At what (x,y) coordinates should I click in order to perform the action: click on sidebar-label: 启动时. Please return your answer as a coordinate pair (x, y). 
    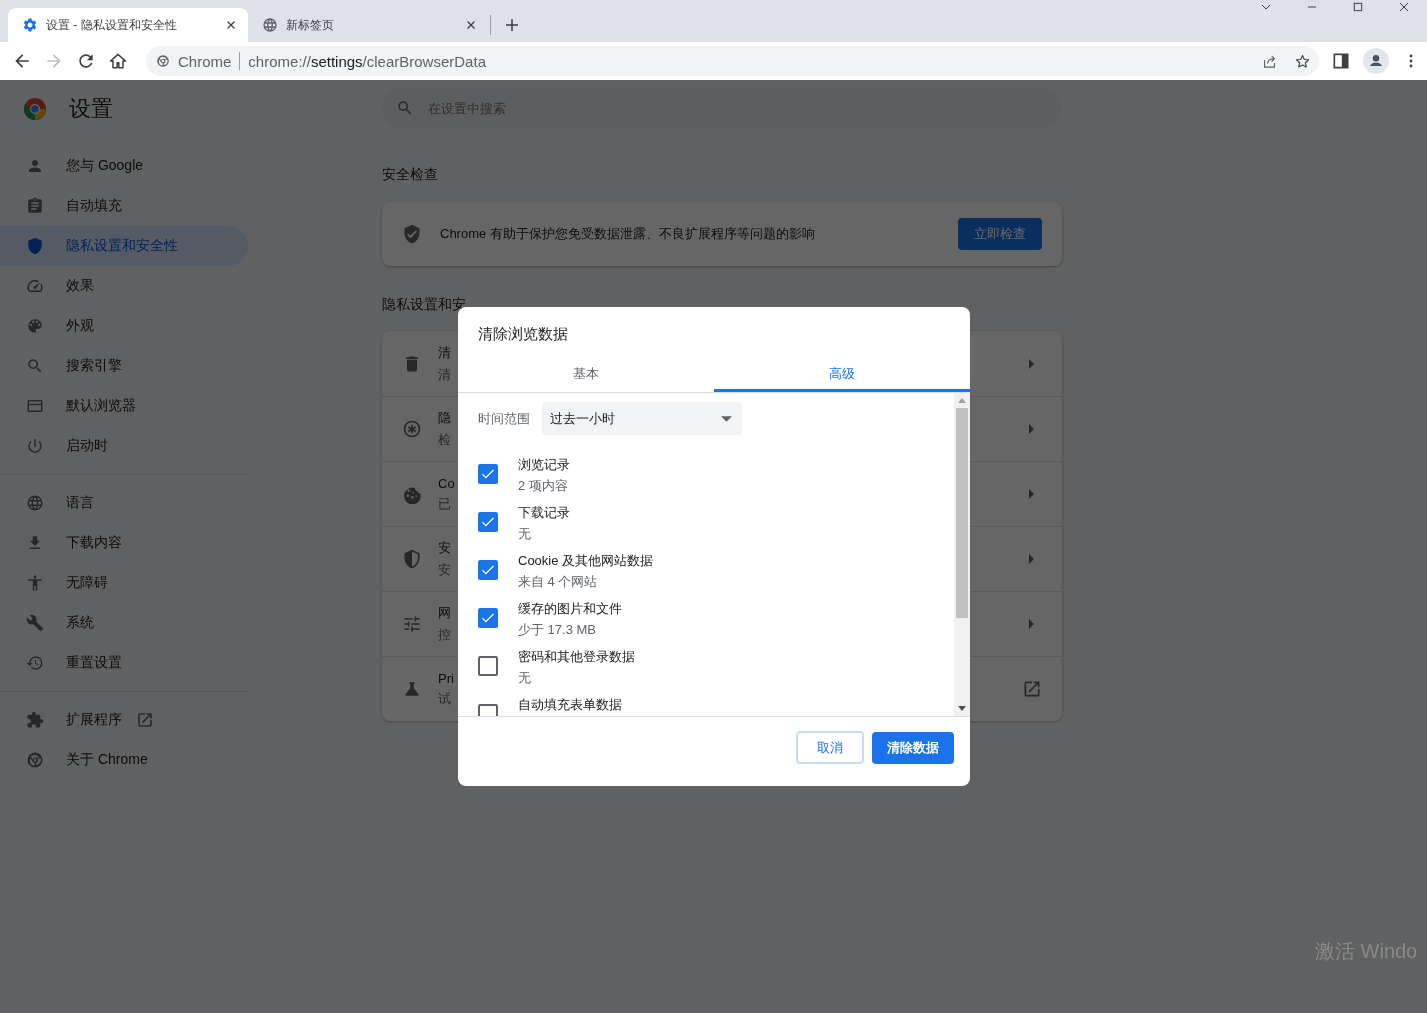
    Looking at the image, I should click on (87, 446).